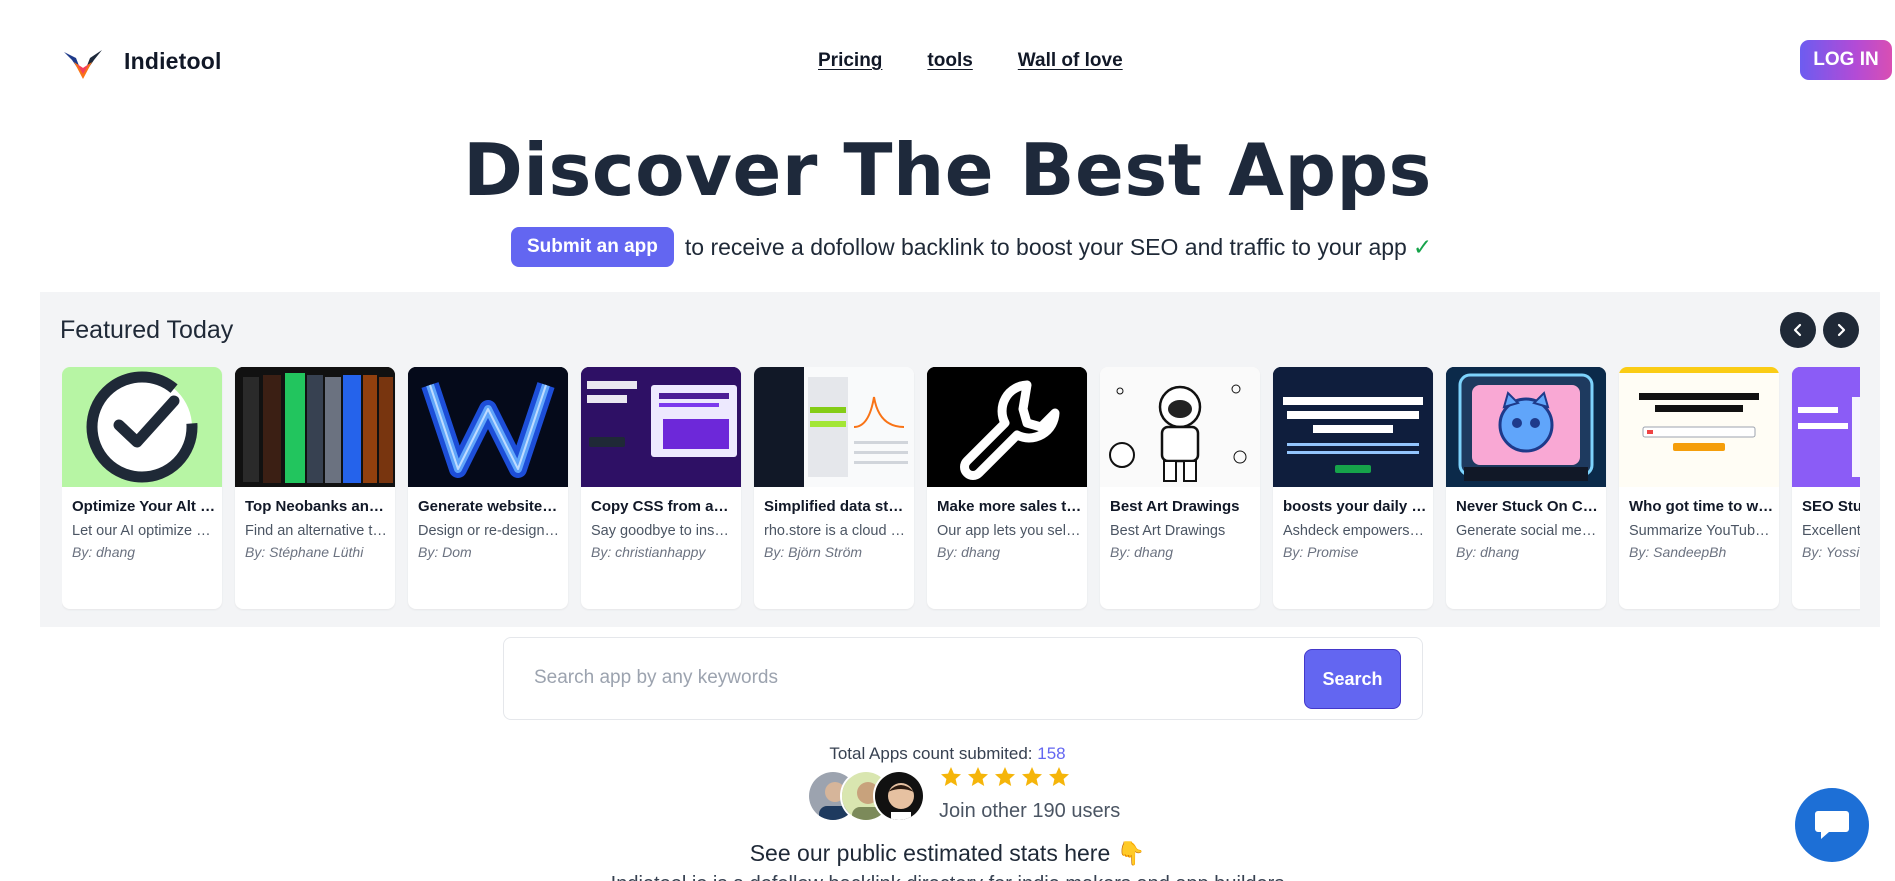  What do you see at coordinates (317, 531) in the screenshot?
I see `app-card-desc: Find an alternative to your bank` at bounding box center [317, 531].